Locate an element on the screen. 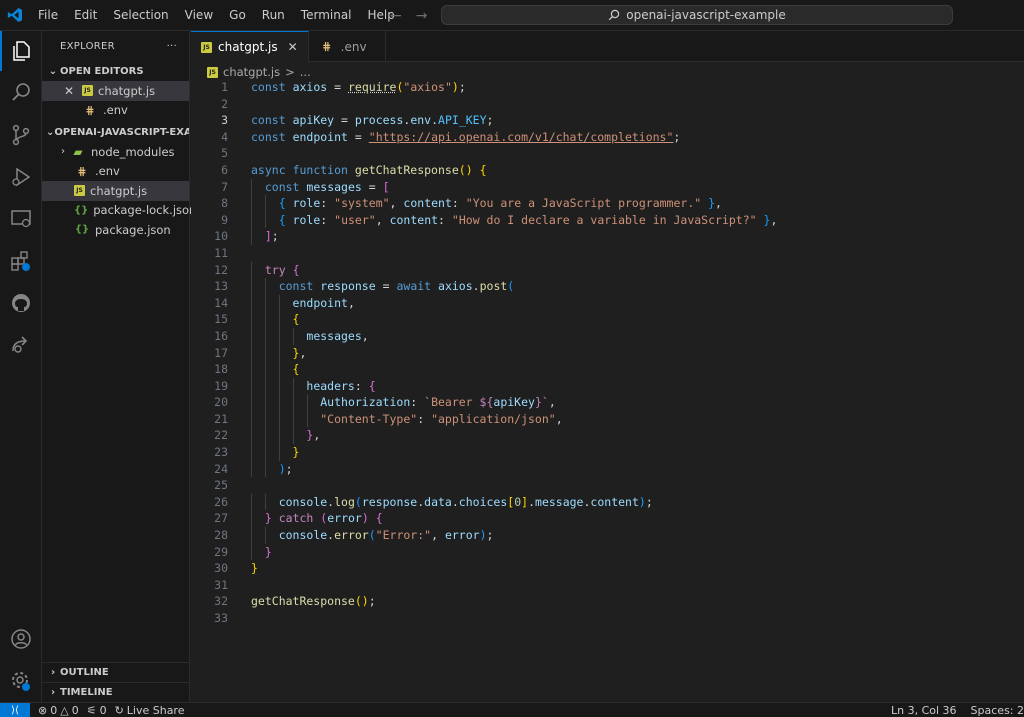 The width and height of the screenshot is (1024, 717). problems-indicator: ⊗ 0 △ 0 is located at coordinates (58, 710).